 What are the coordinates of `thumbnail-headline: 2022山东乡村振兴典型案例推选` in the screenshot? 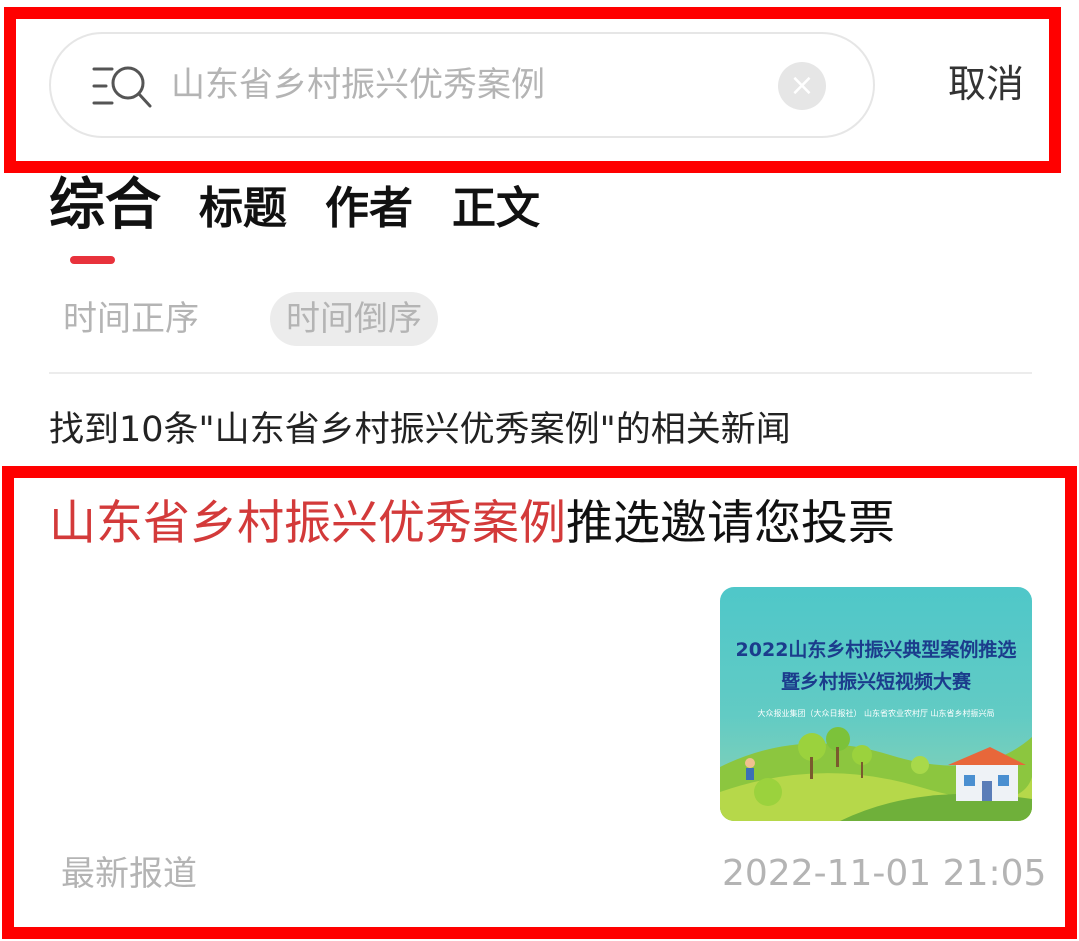 It's located at (876, 650).